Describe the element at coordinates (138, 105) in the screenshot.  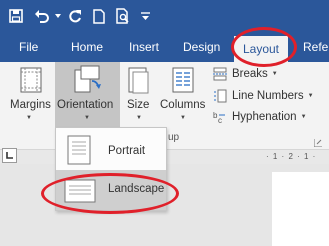
I see `size-label: Size` at that location.